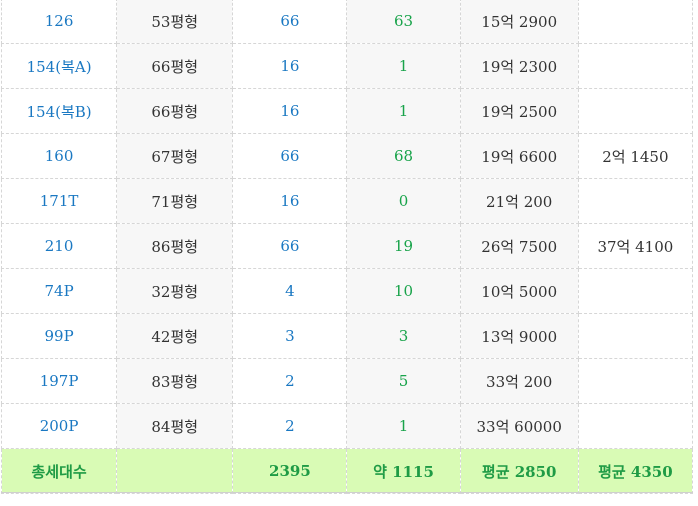 The image size is (698, 506). I want to click on extra-price-cell: 37억 4100, so click(635, 246).